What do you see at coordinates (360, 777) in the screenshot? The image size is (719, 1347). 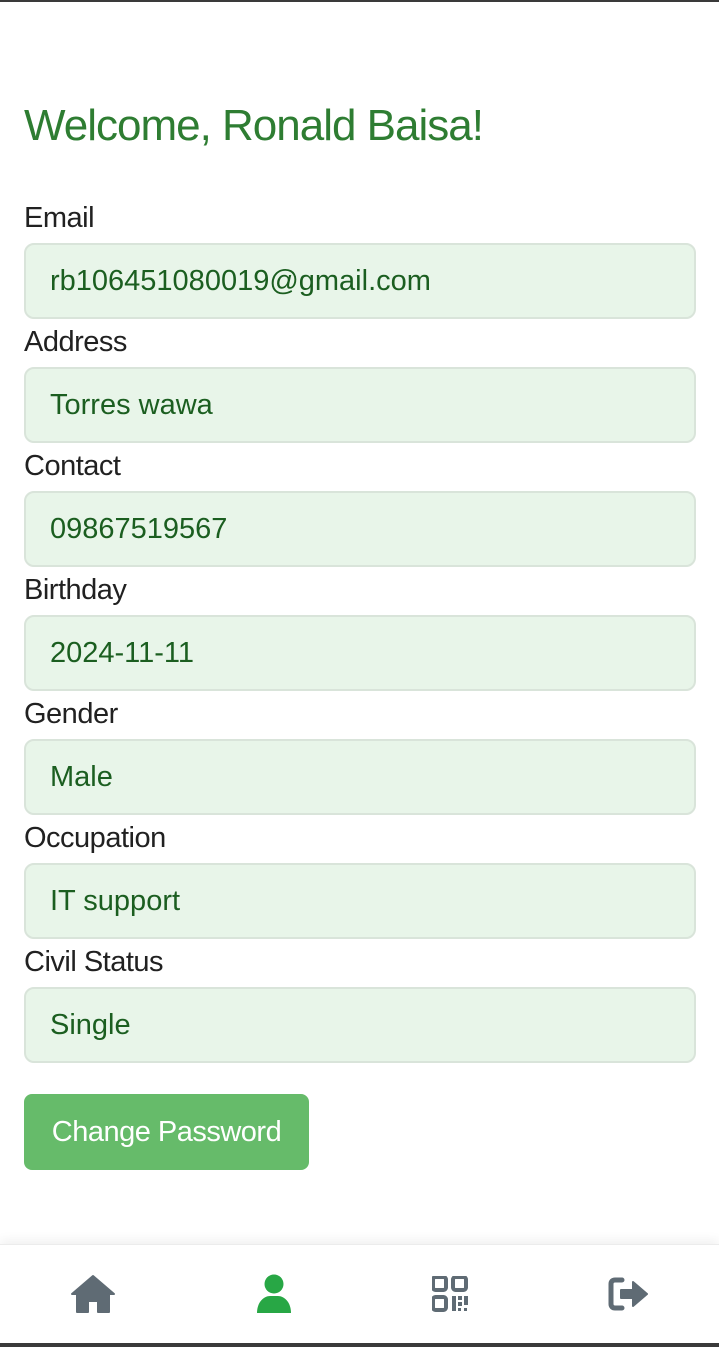 I see `gender-field: Male` at bounding box center [360, 777].